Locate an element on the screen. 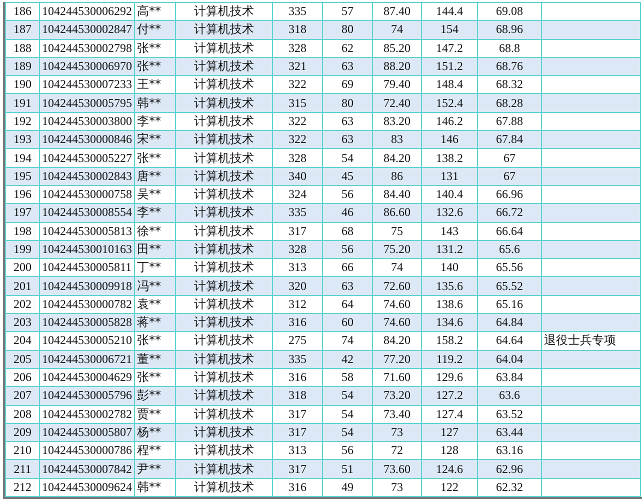 The image size is (642, 500). table-cell: 63.52 is located at coordinates (510, 414).